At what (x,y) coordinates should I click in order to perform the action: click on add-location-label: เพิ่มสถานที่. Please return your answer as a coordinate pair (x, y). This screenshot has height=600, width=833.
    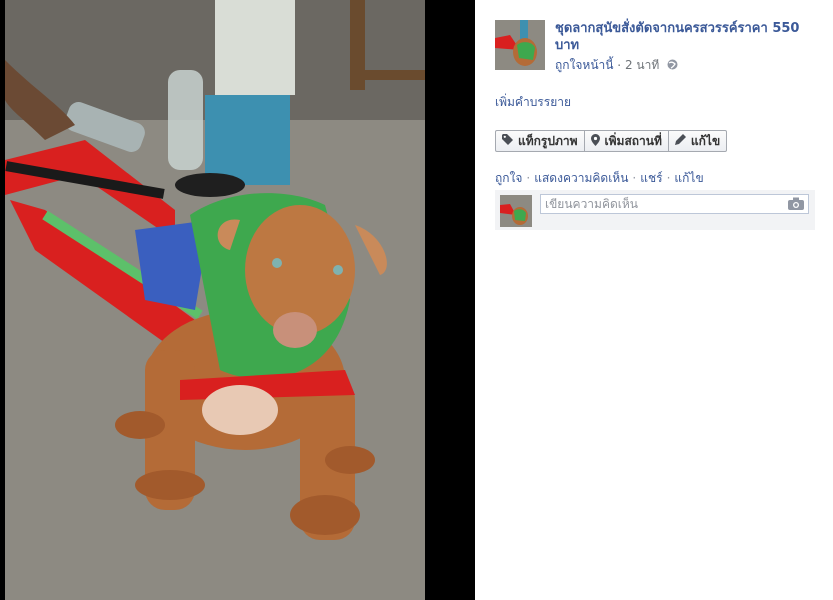
    Looking at the image, I should click on (633, 140).